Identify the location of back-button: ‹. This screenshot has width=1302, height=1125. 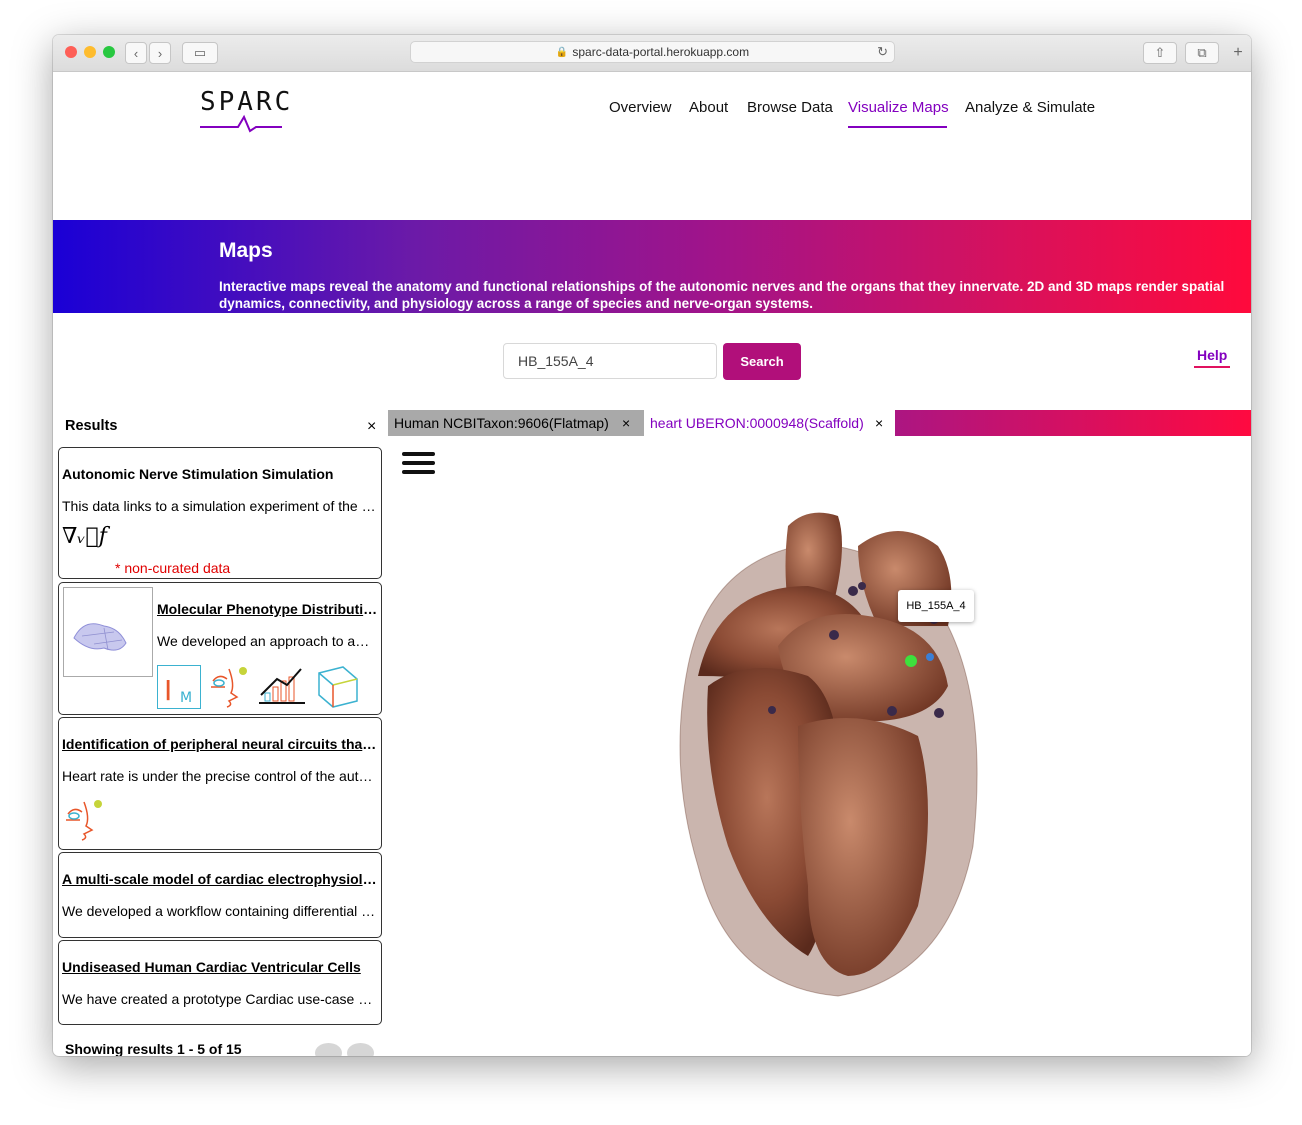
(136, 53).